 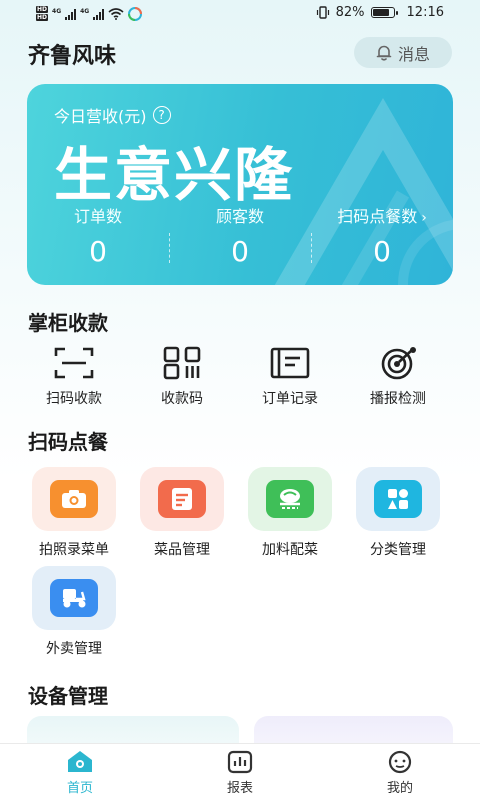 What do you see at coordinates (80, 761) in the screenshot?
I see `home-icon` at bounding box center [80, 761].